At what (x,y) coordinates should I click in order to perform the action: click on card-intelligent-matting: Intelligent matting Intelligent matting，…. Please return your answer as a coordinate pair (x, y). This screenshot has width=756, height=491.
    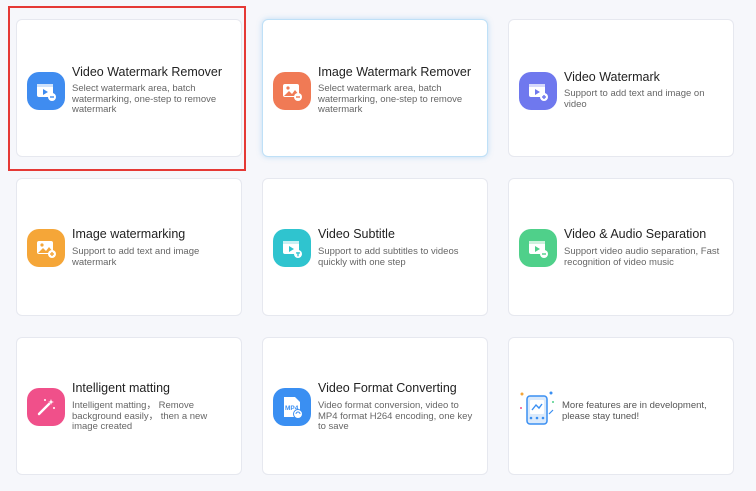
    Looking at the image, I should click on (129, 406).